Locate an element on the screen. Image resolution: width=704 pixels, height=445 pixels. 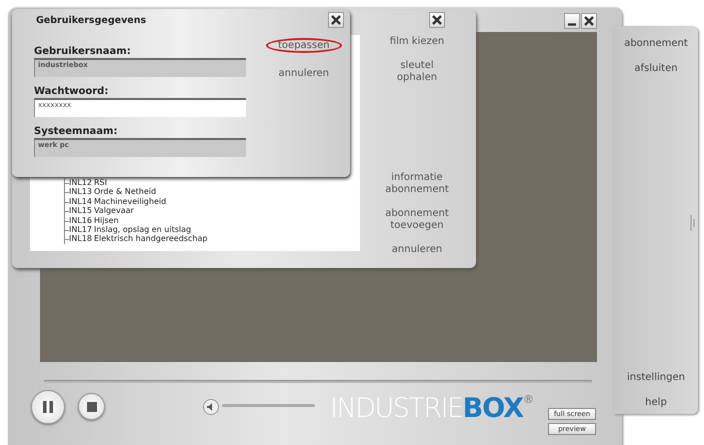
minimize-icon is located at coordinates (572, 24).